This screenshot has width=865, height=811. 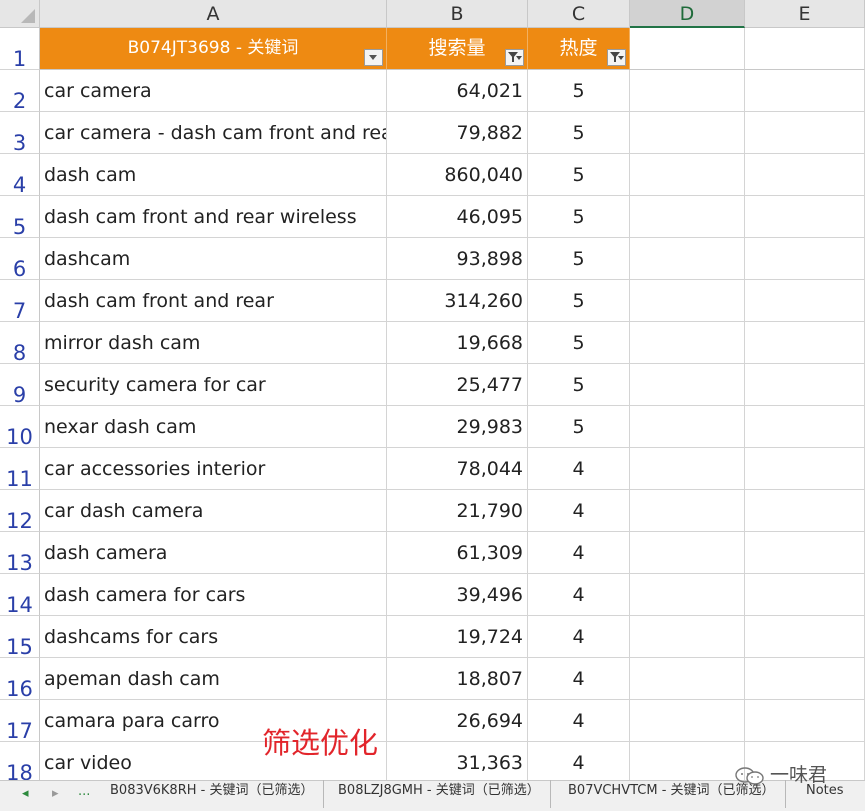 I want to click on row-header: 13, so click(x=20, y=553).